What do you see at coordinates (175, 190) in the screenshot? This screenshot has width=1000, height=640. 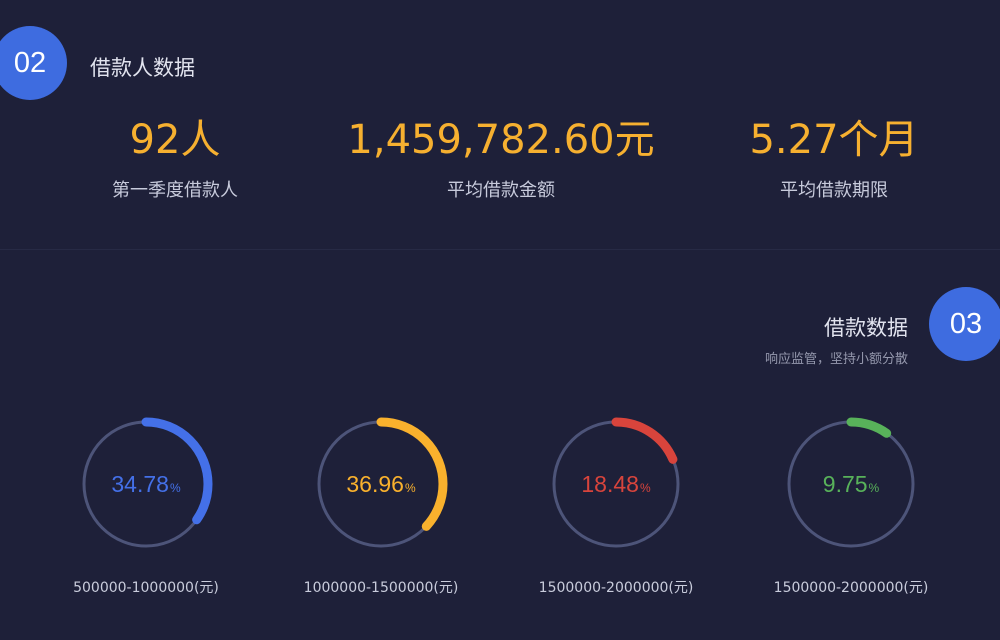 I see `stat-label: 第一季度借款人` at bounding box center [175, 190].